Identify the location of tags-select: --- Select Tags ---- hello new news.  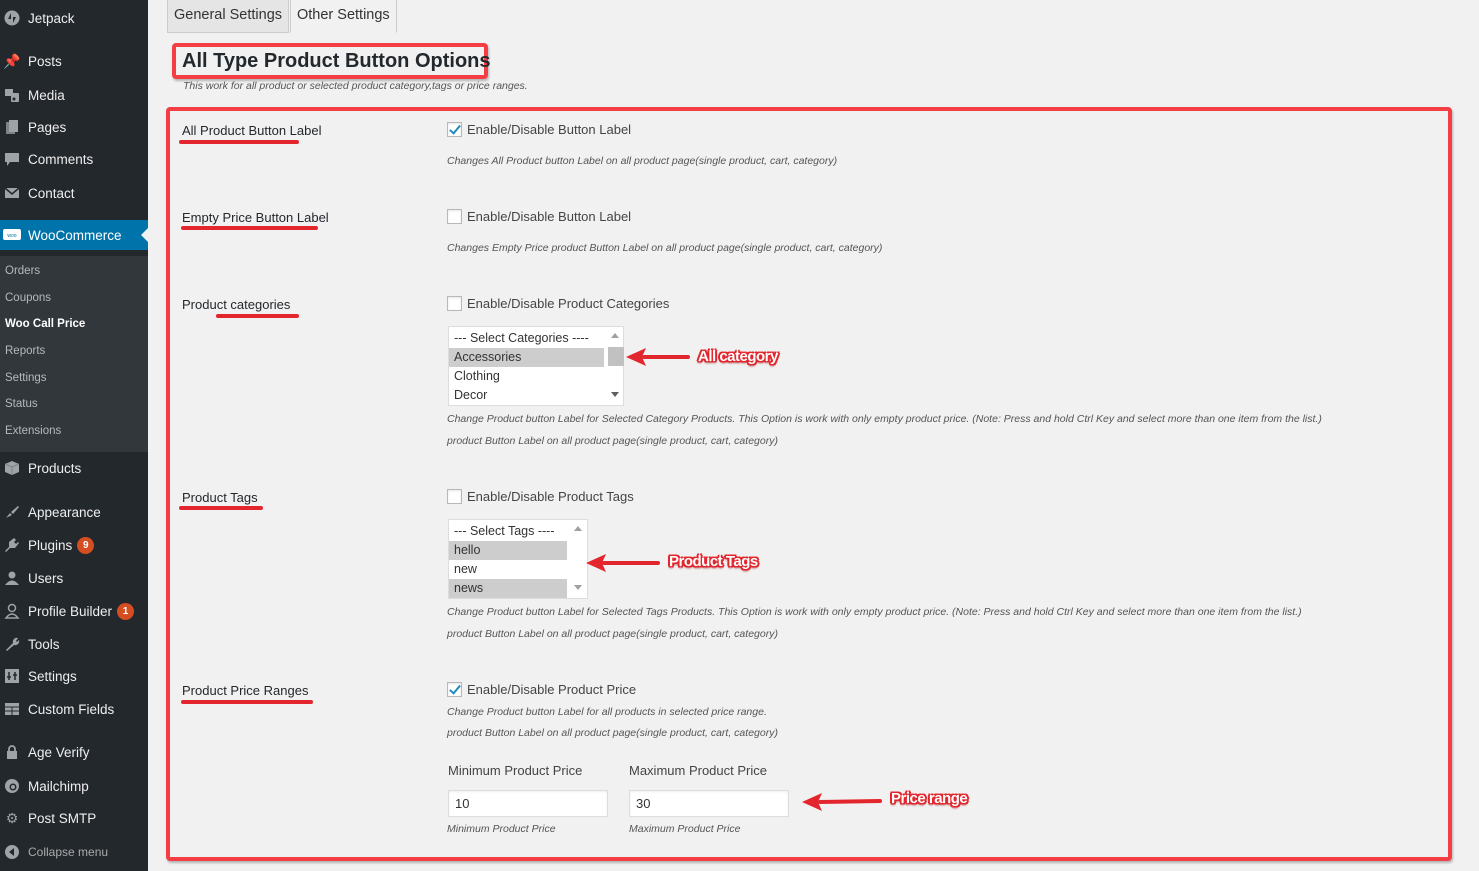
(518, 559).